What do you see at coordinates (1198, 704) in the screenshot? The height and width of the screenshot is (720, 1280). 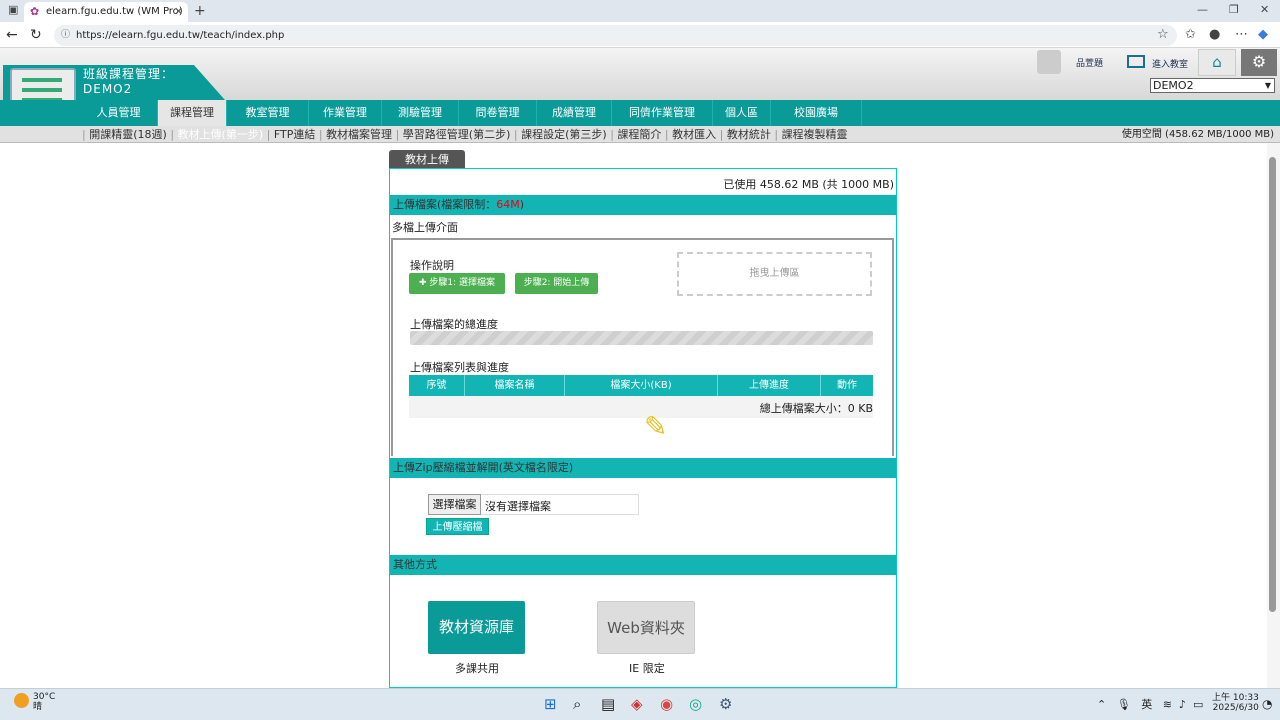 I see `battery-icon: ▭` at bounding box center [1198, 704].